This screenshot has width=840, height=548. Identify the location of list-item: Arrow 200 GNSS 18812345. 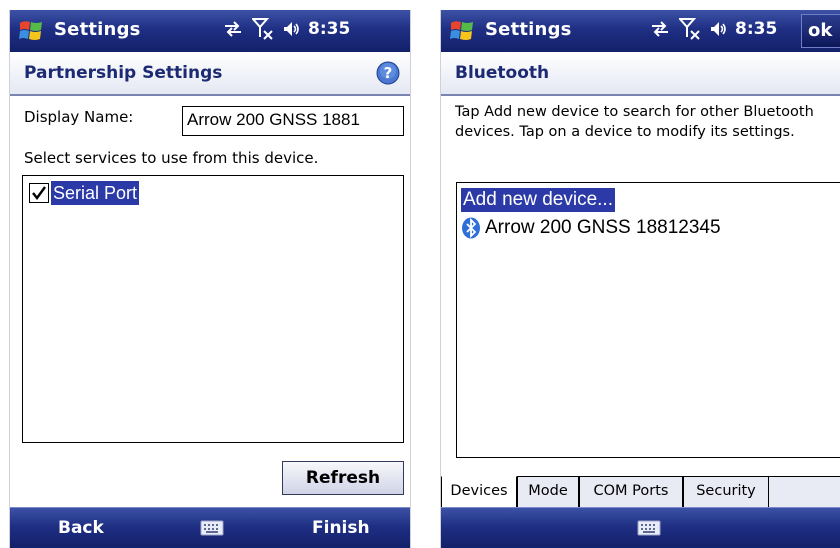
(591, 228).